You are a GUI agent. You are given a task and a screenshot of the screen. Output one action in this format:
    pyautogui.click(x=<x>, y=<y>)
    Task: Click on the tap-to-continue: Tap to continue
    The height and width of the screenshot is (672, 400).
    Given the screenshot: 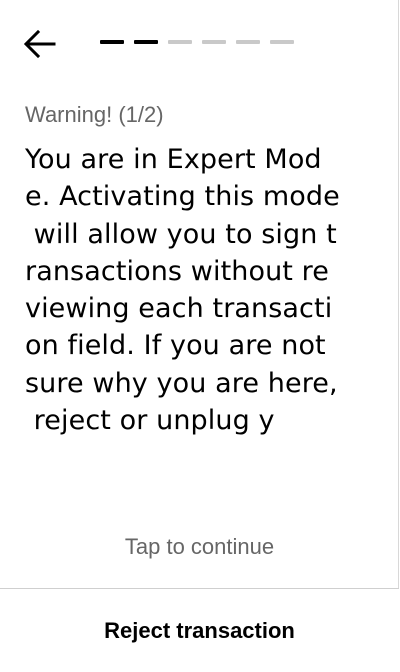 What is the action you would take?
    pyautogui.click(x=199, y=547)
    